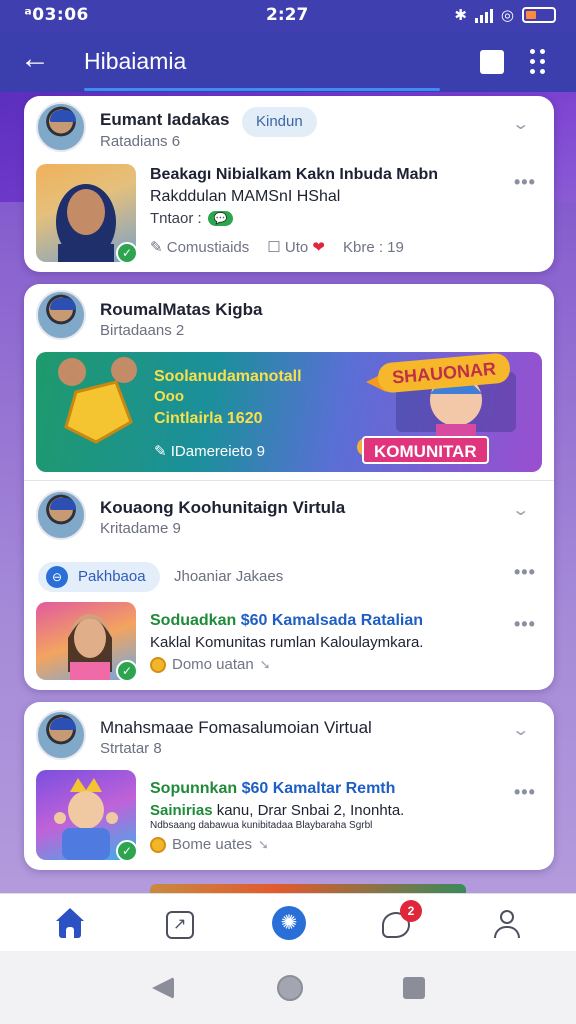 This screenshot has width=576, height=1024. Describe the element at coordinates (142, 330) in the screenshot. I see `author-subtitle: Birtadaans 2` at that location.